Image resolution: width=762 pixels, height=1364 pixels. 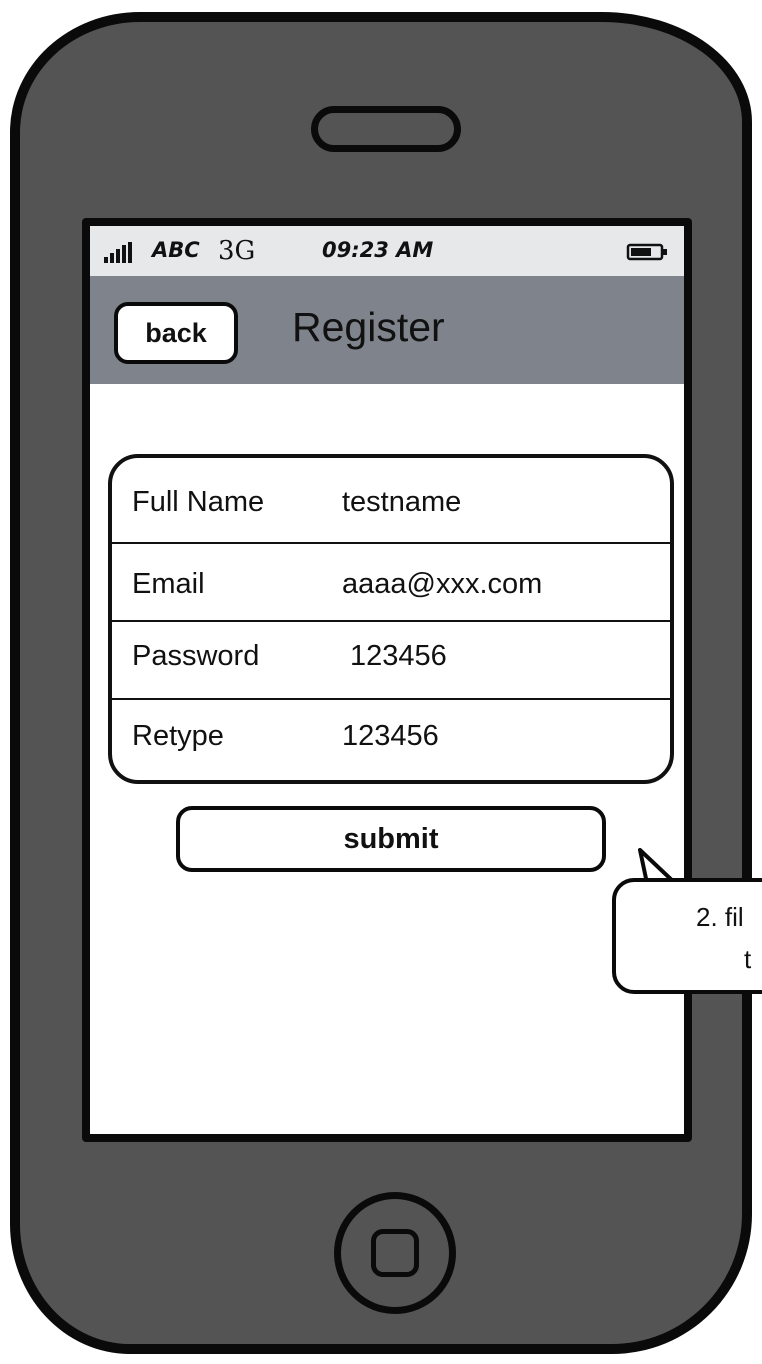 I want to click on page-title: Register, so click(x=368, y=327).